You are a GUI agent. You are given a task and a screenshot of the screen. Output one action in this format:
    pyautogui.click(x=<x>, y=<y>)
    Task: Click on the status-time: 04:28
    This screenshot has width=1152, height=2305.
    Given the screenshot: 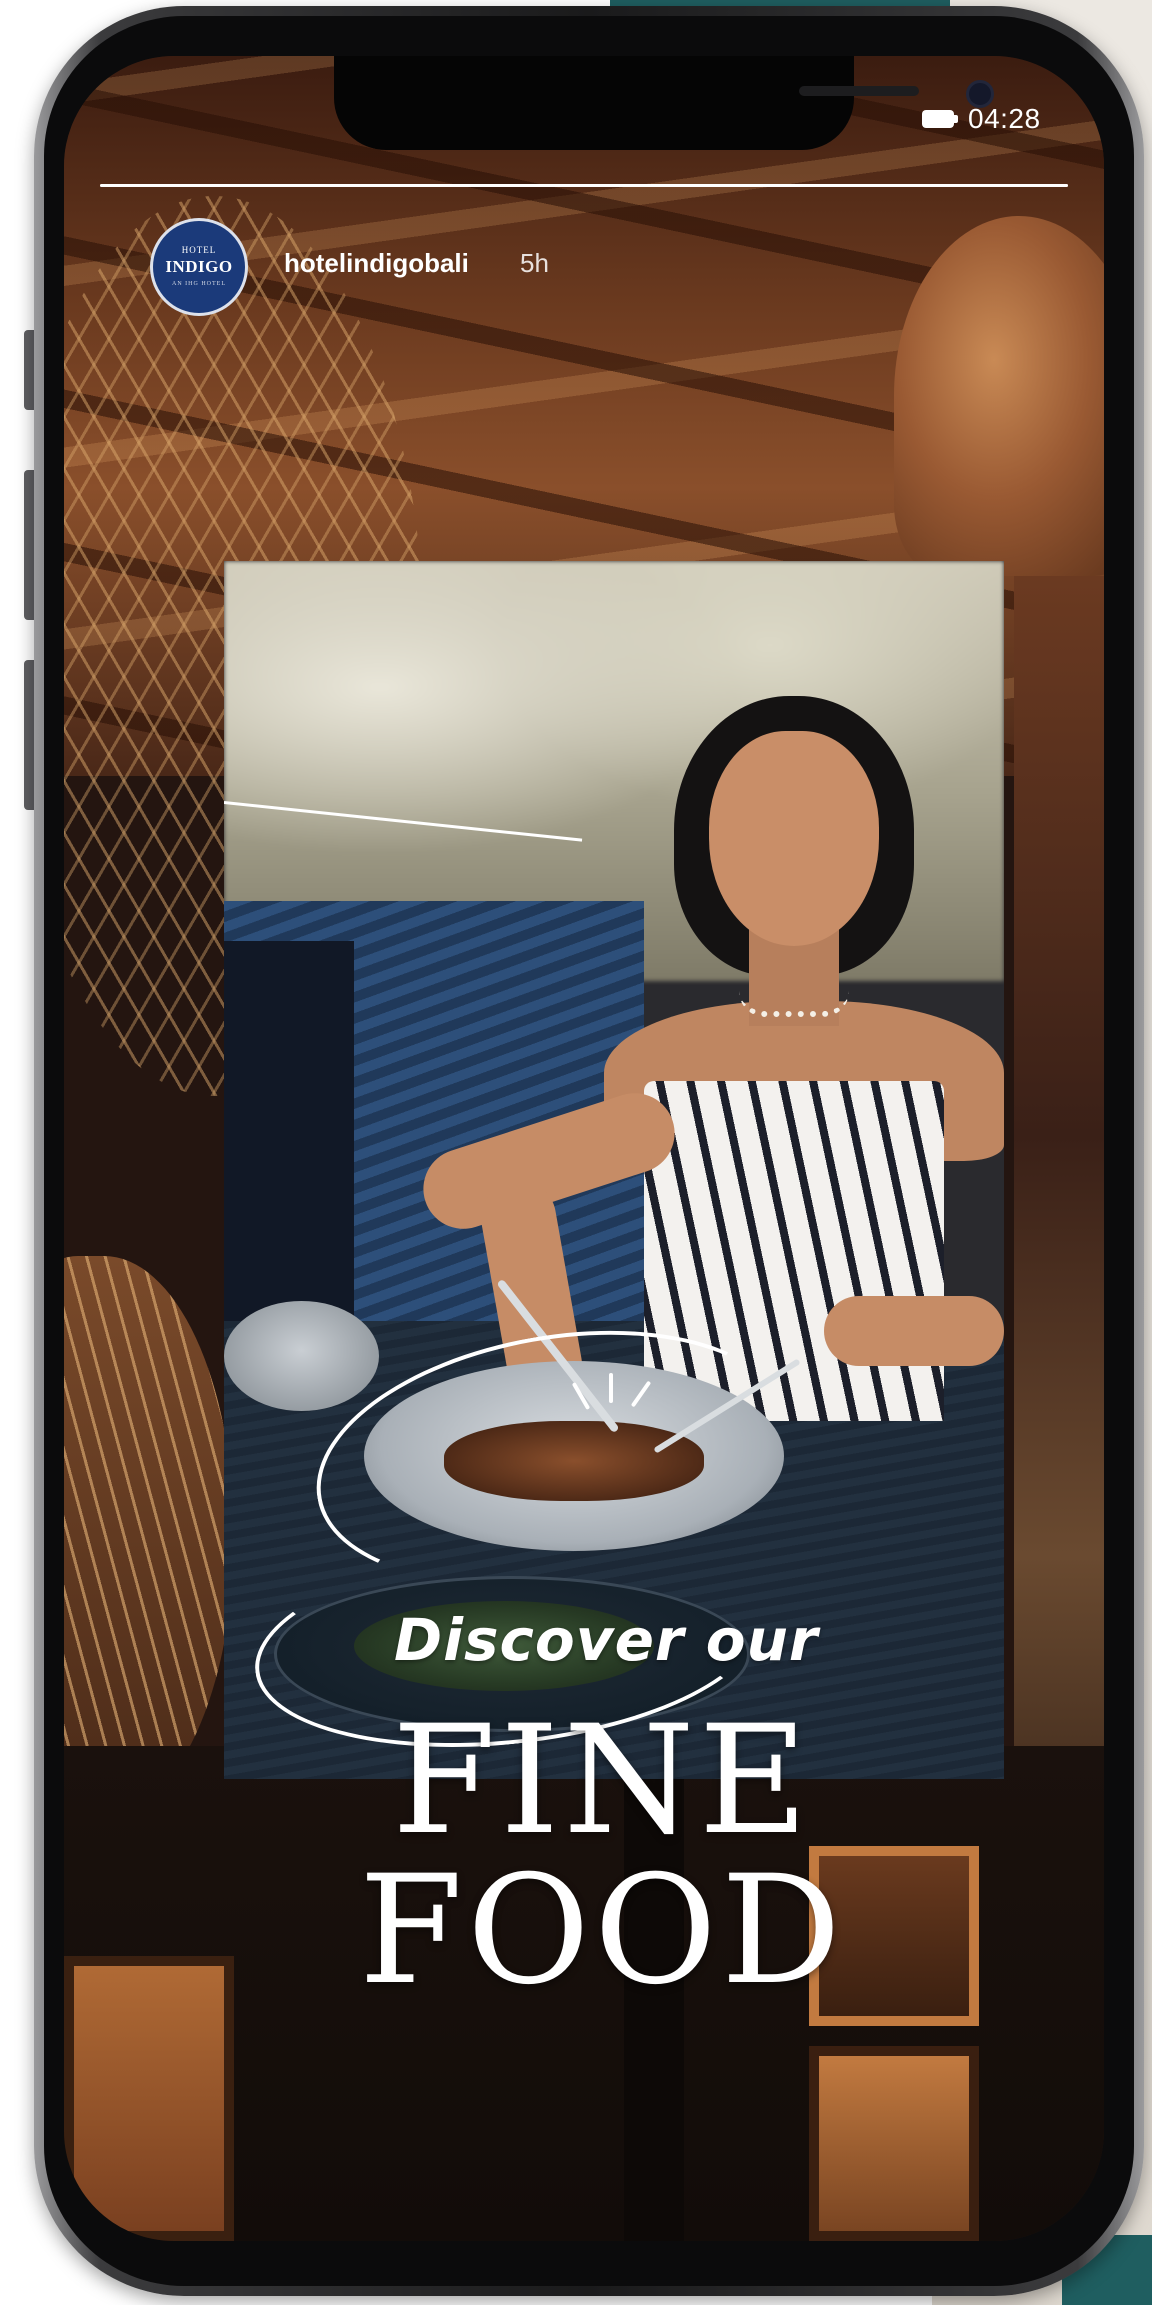 What is the action you would take?
    pyautogui.click(x=1004, y=118)
    